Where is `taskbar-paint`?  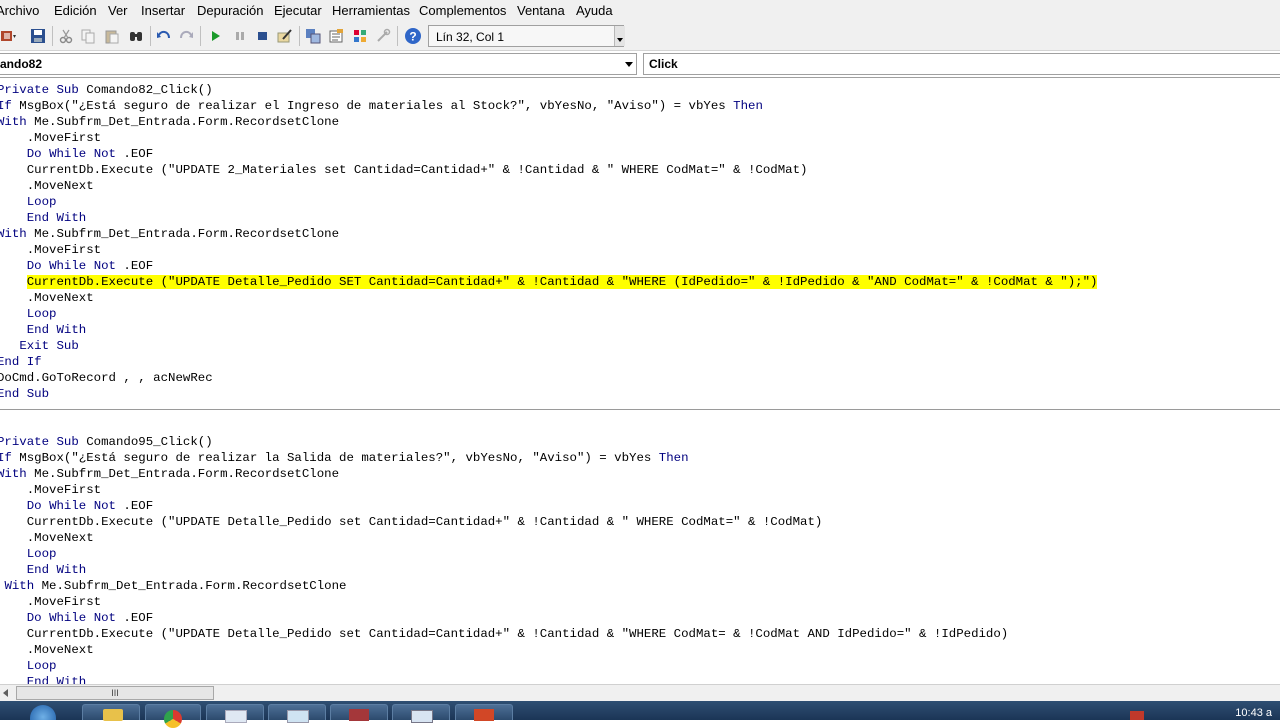
taskbar-paint is located at coordinates (297, 713).